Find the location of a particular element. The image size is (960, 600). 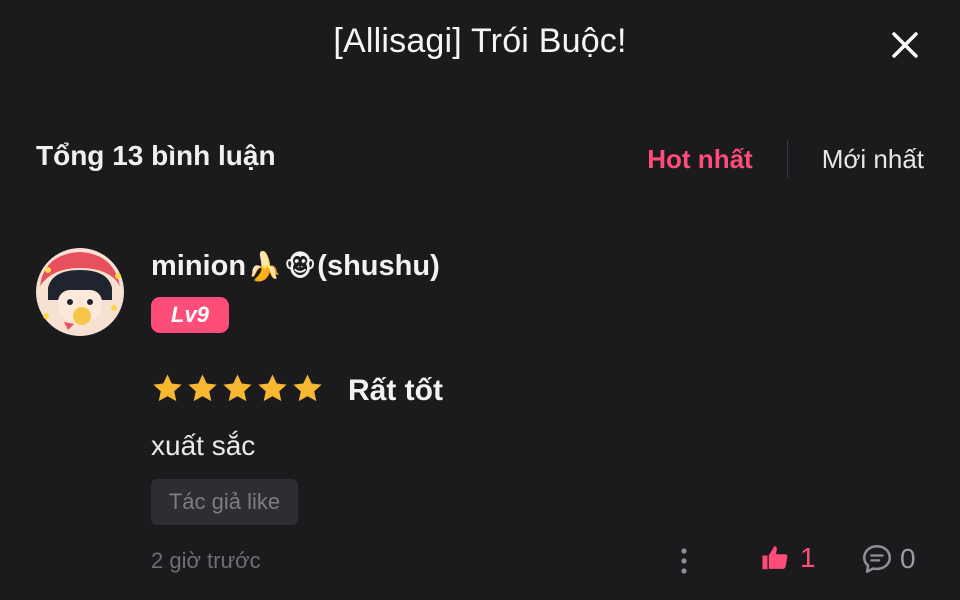

sort-tabs: Hot nhất Mới nhất is located at coordinates (785, 159).